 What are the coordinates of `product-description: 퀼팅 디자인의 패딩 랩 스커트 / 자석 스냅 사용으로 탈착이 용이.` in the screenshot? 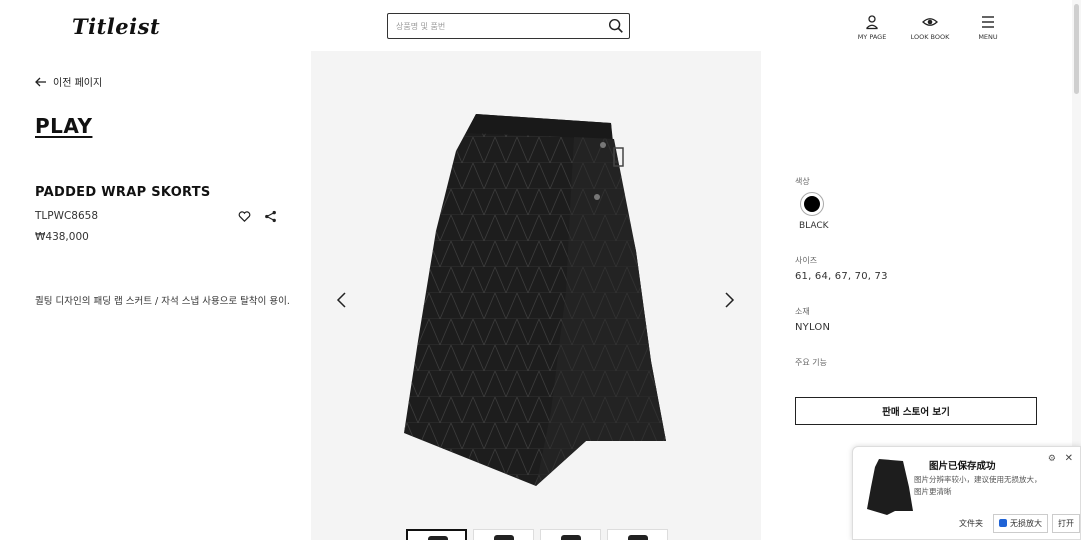 It's located at (162, 301).